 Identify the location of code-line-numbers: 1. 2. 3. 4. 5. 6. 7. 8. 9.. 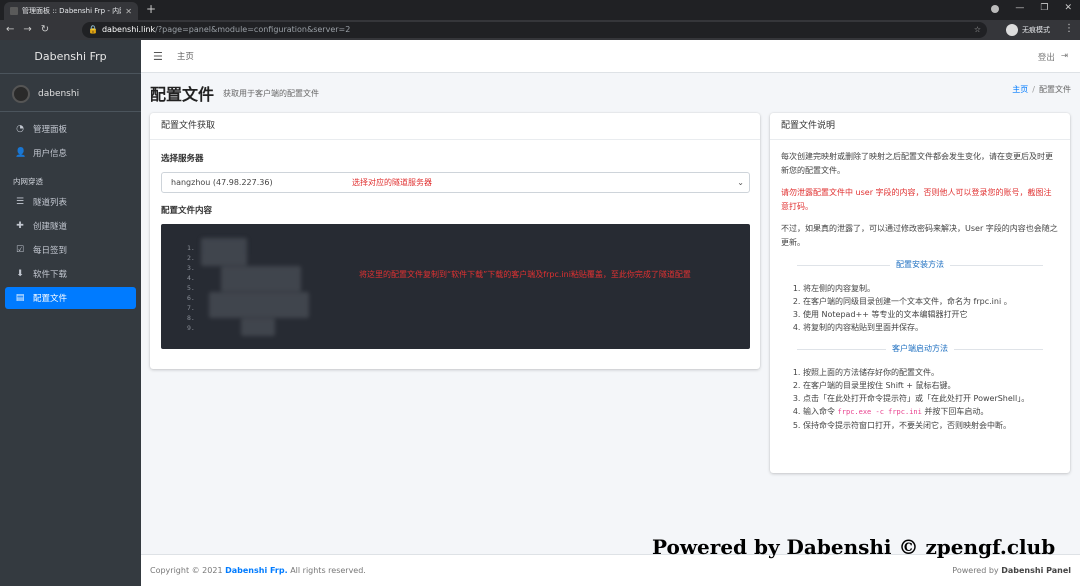
(191, 288).